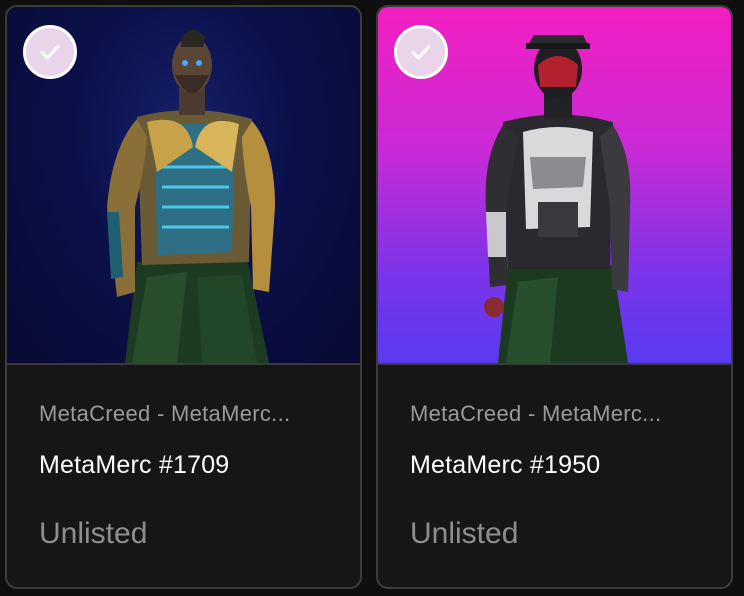  I want to click on nft-title: MetaMerc #1950, so click(505, 465).